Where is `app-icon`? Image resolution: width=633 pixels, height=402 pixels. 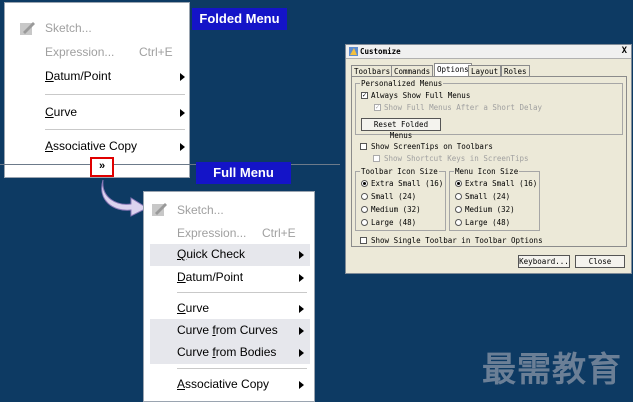
app-icon is located at coordinates (353, 51).